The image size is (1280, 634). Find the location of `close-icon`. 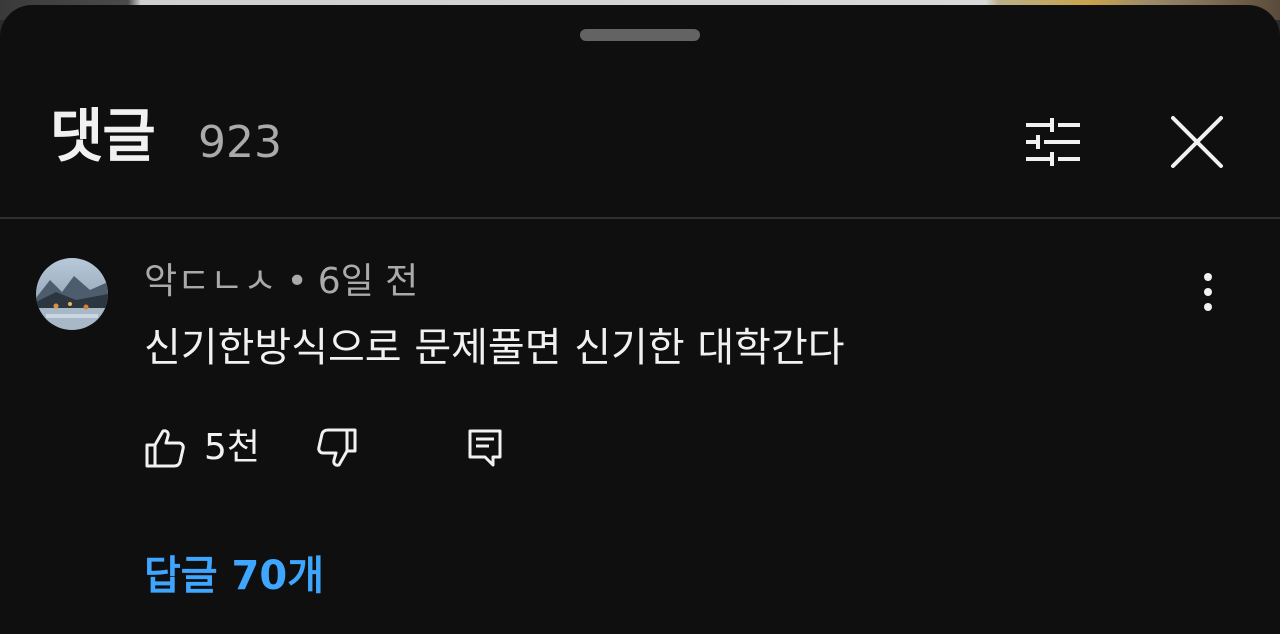

close-icon is located at coordinates (1197, 142).